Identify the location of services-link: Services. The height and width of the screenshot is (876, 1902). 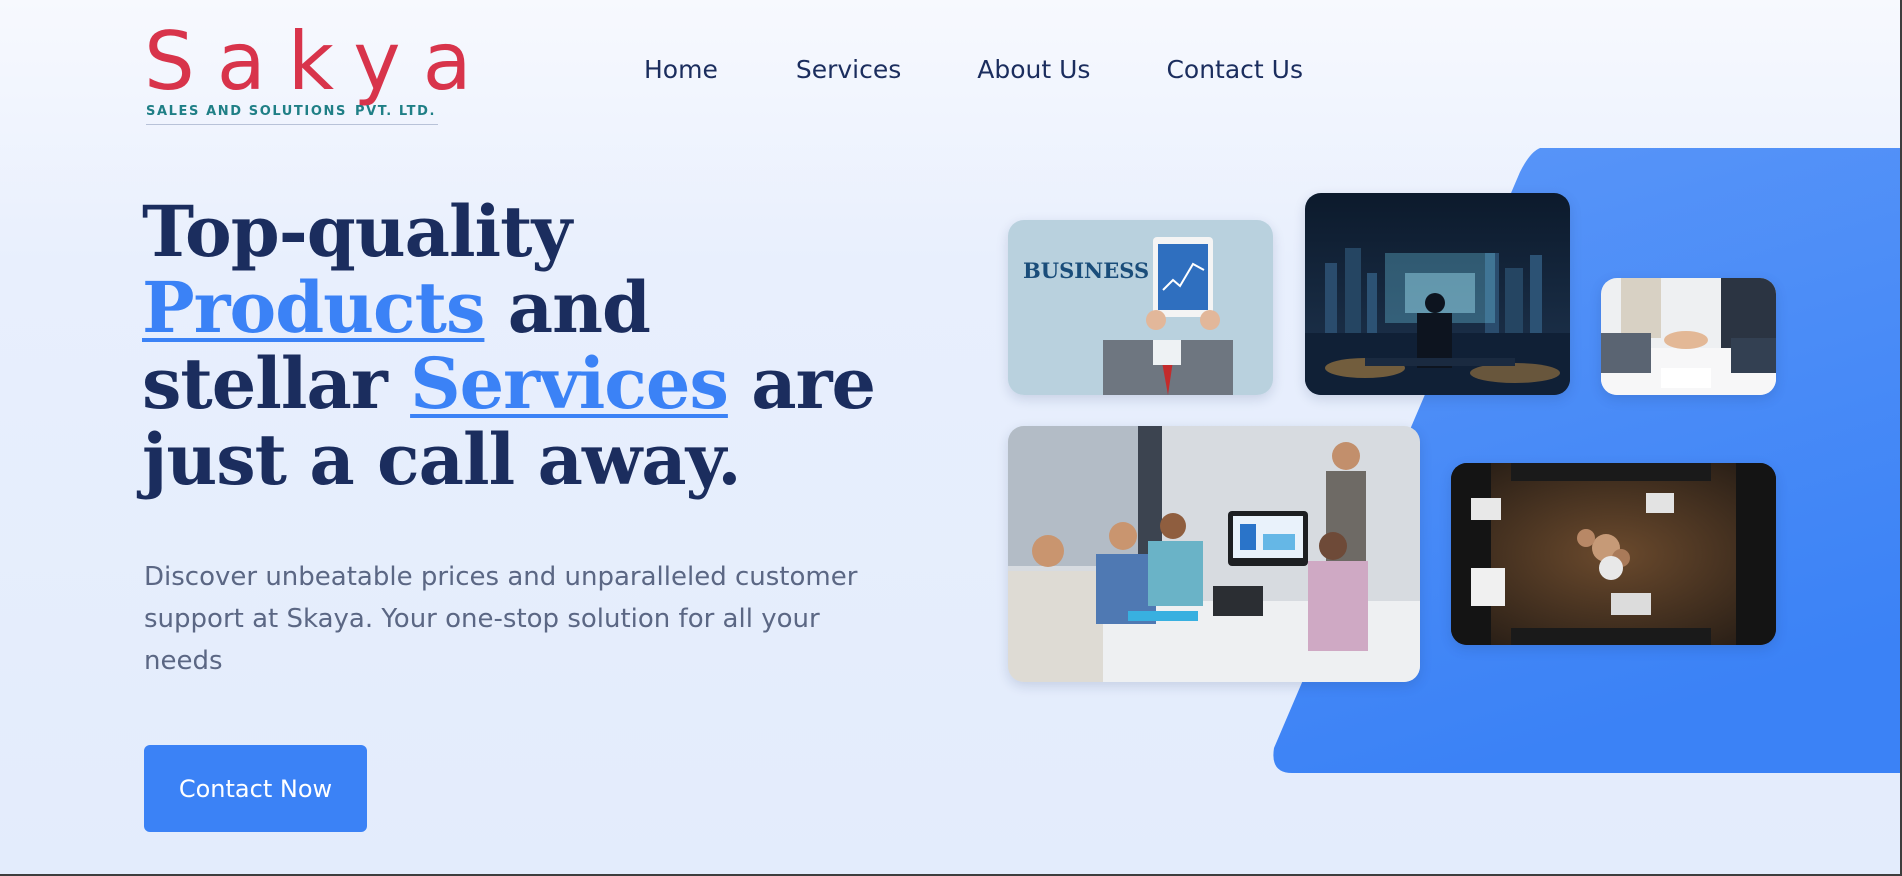
(569, 383).